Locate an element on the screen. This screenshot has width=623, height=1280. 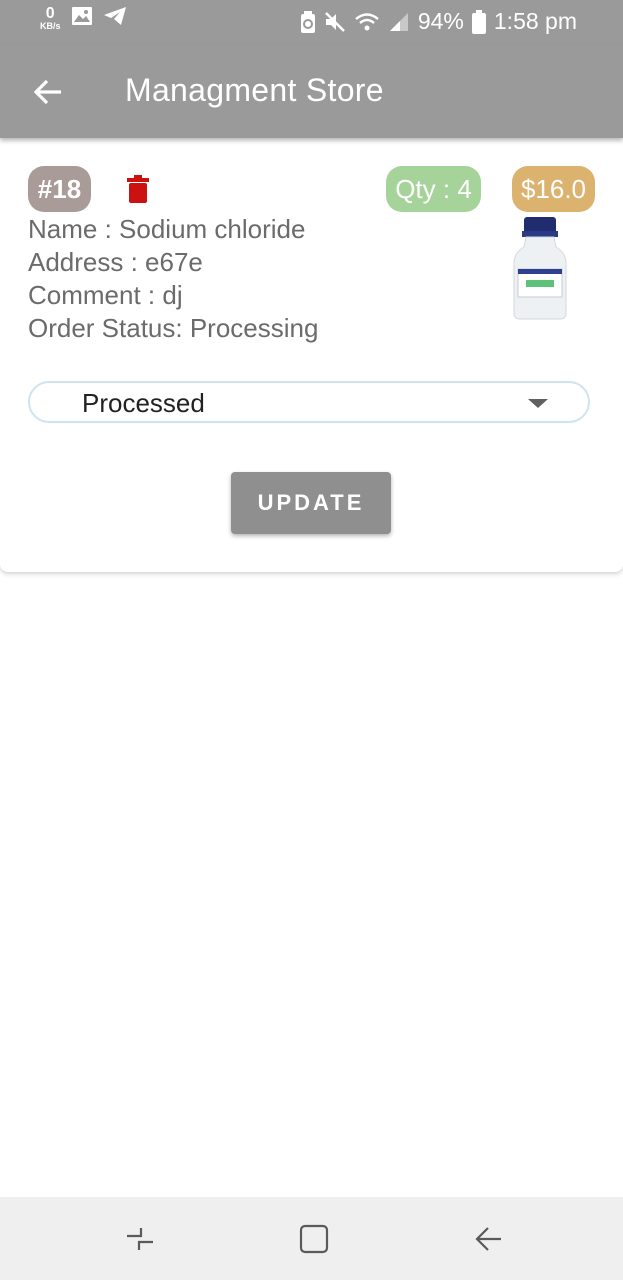
status-bar: 0 KB/s 94% 1:58 pm is located at coordinates (311, 22).